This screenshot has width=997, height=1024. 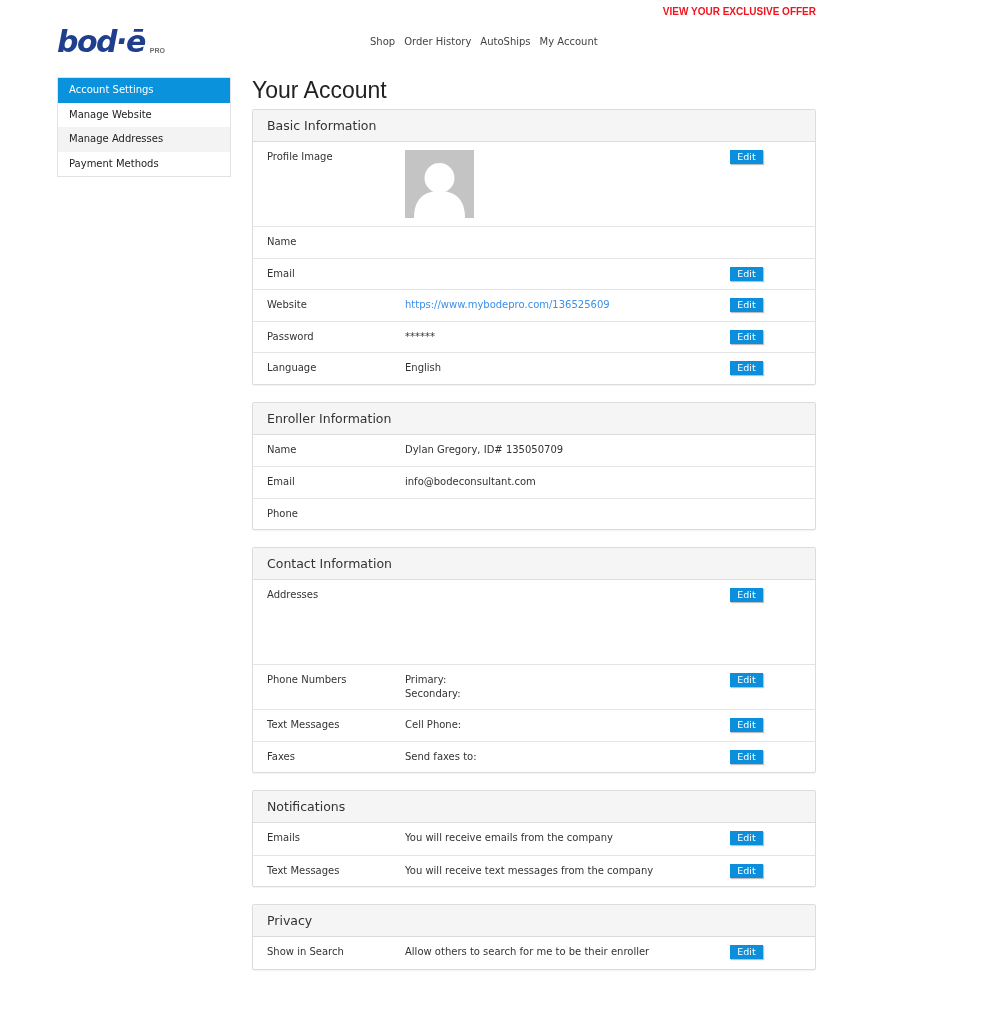 What do you see at coordinates (282, 513) in the screenshot?
I see `field-label: Phone` at bounding box center [282, 513].